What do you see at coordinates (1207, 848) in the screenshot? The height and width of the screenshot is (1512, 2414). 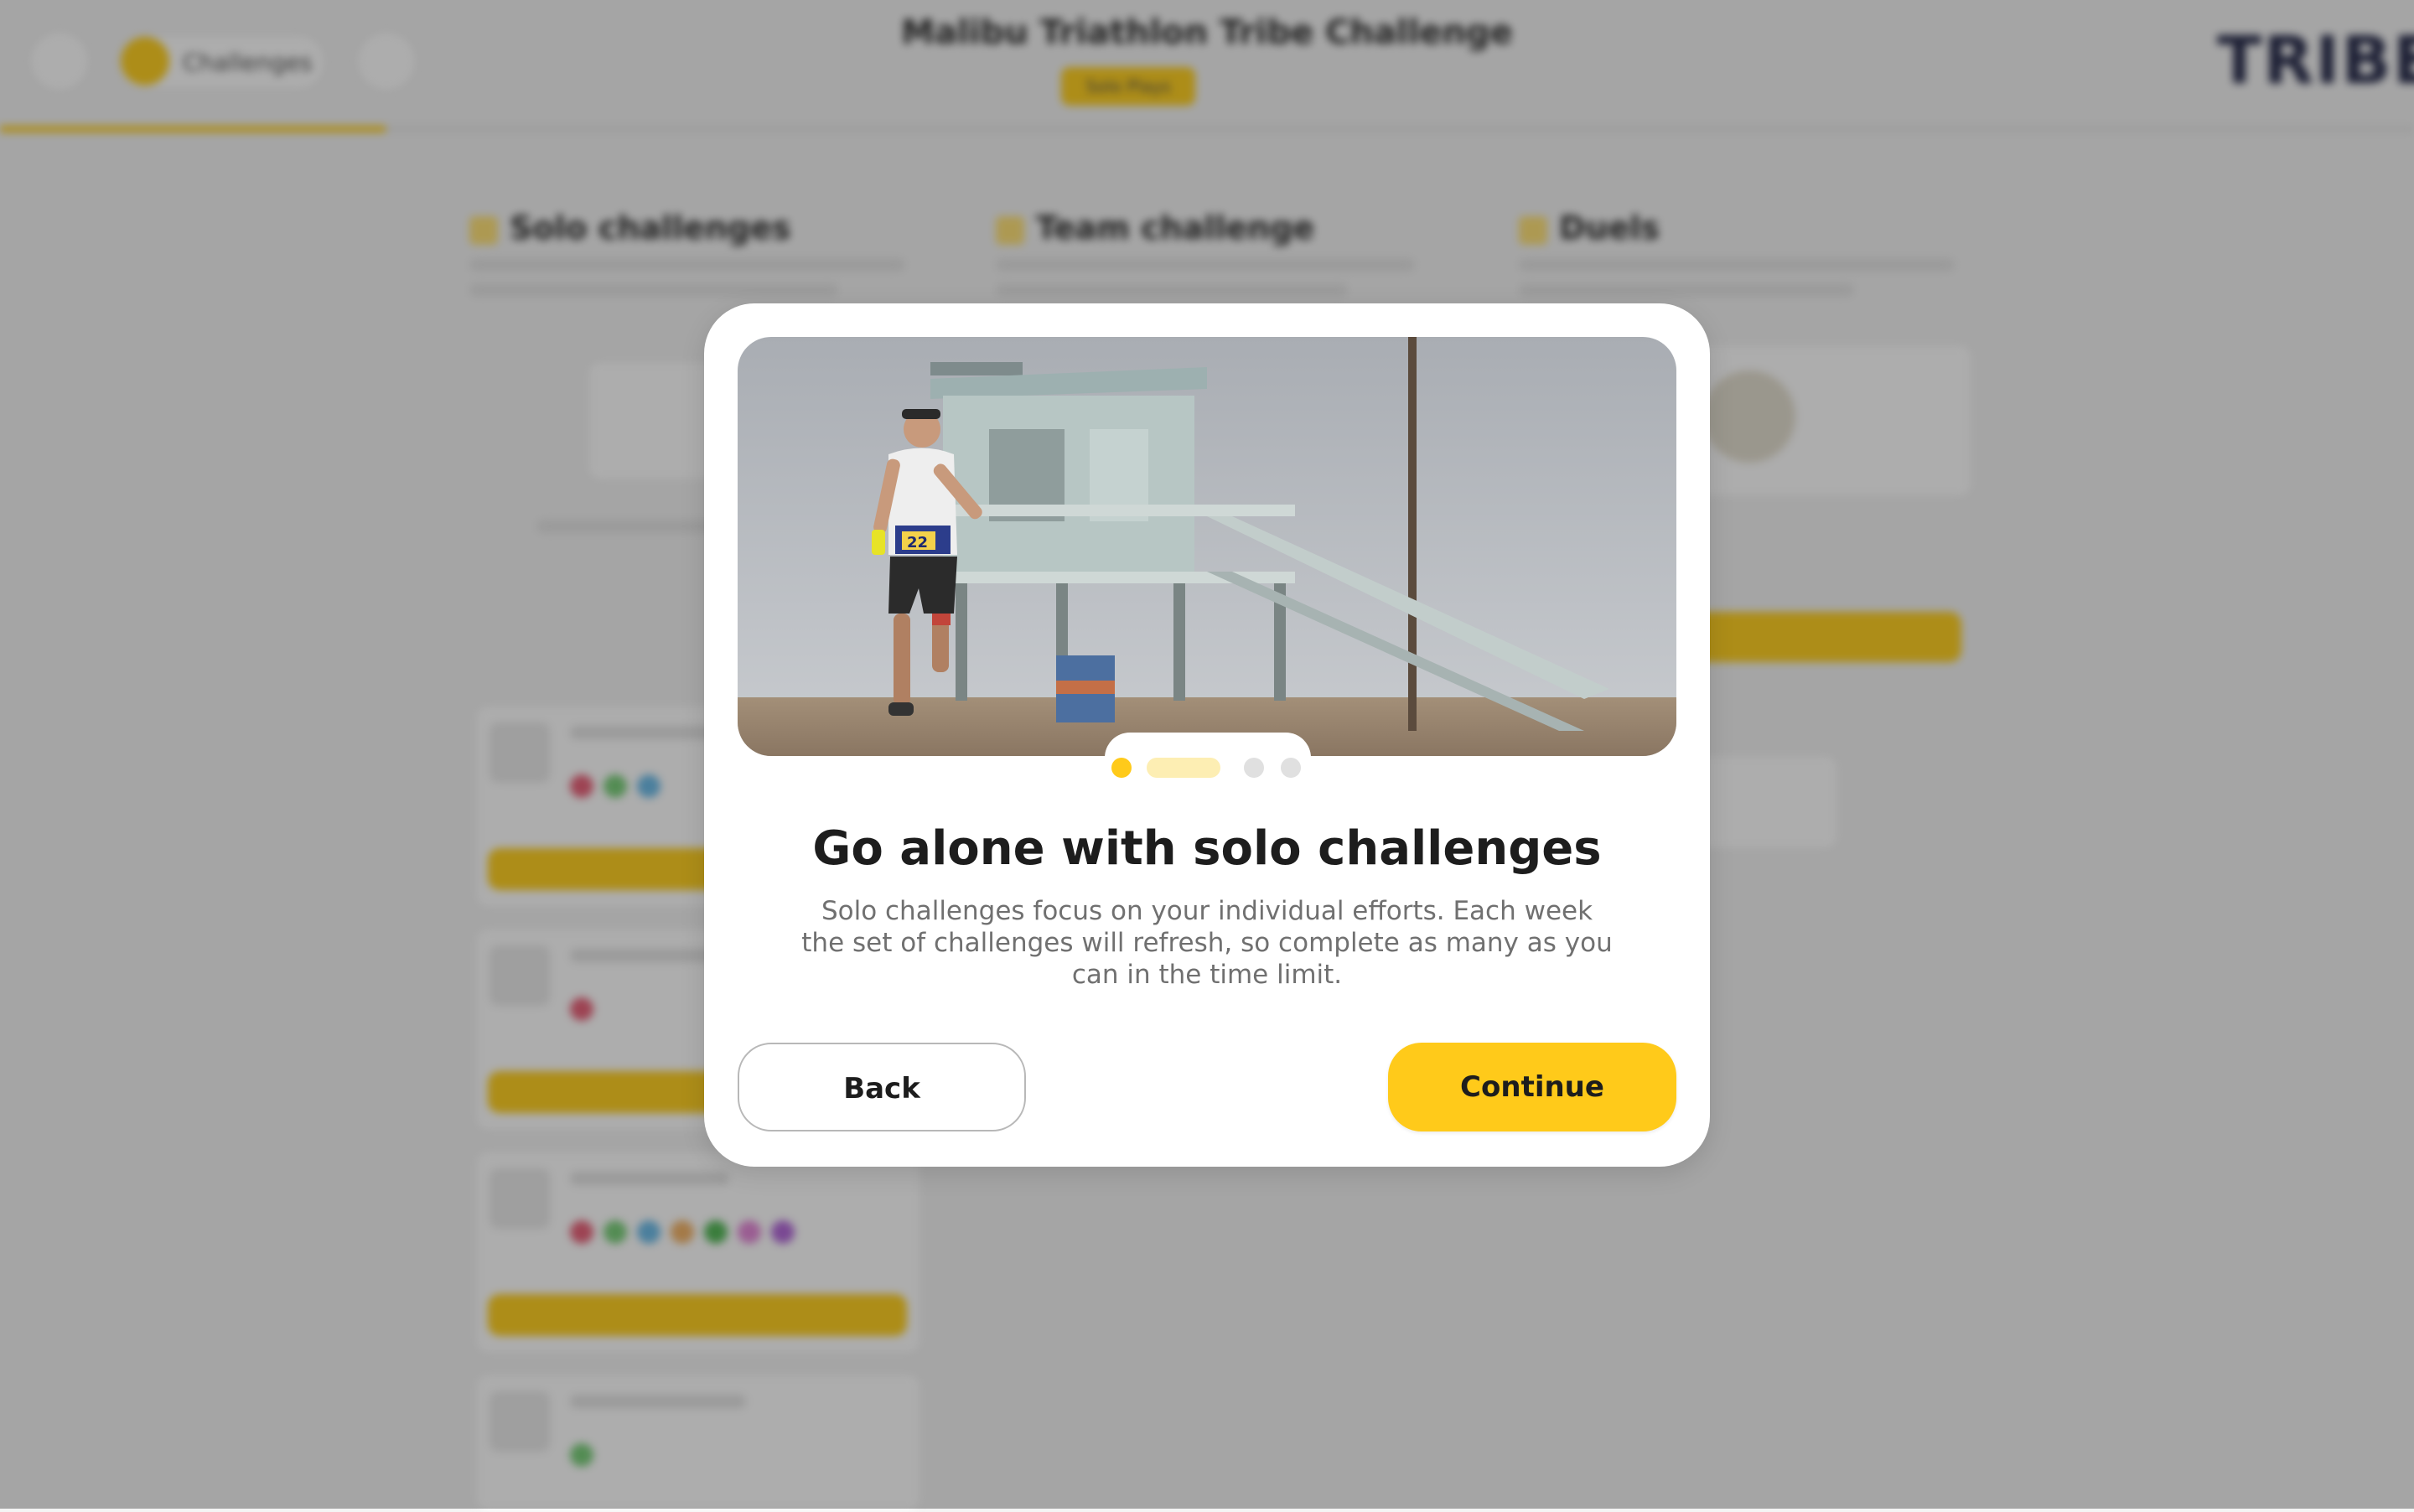 I see `modal-title: Go alone with solo challenges` at bounding box center [1207, 848].